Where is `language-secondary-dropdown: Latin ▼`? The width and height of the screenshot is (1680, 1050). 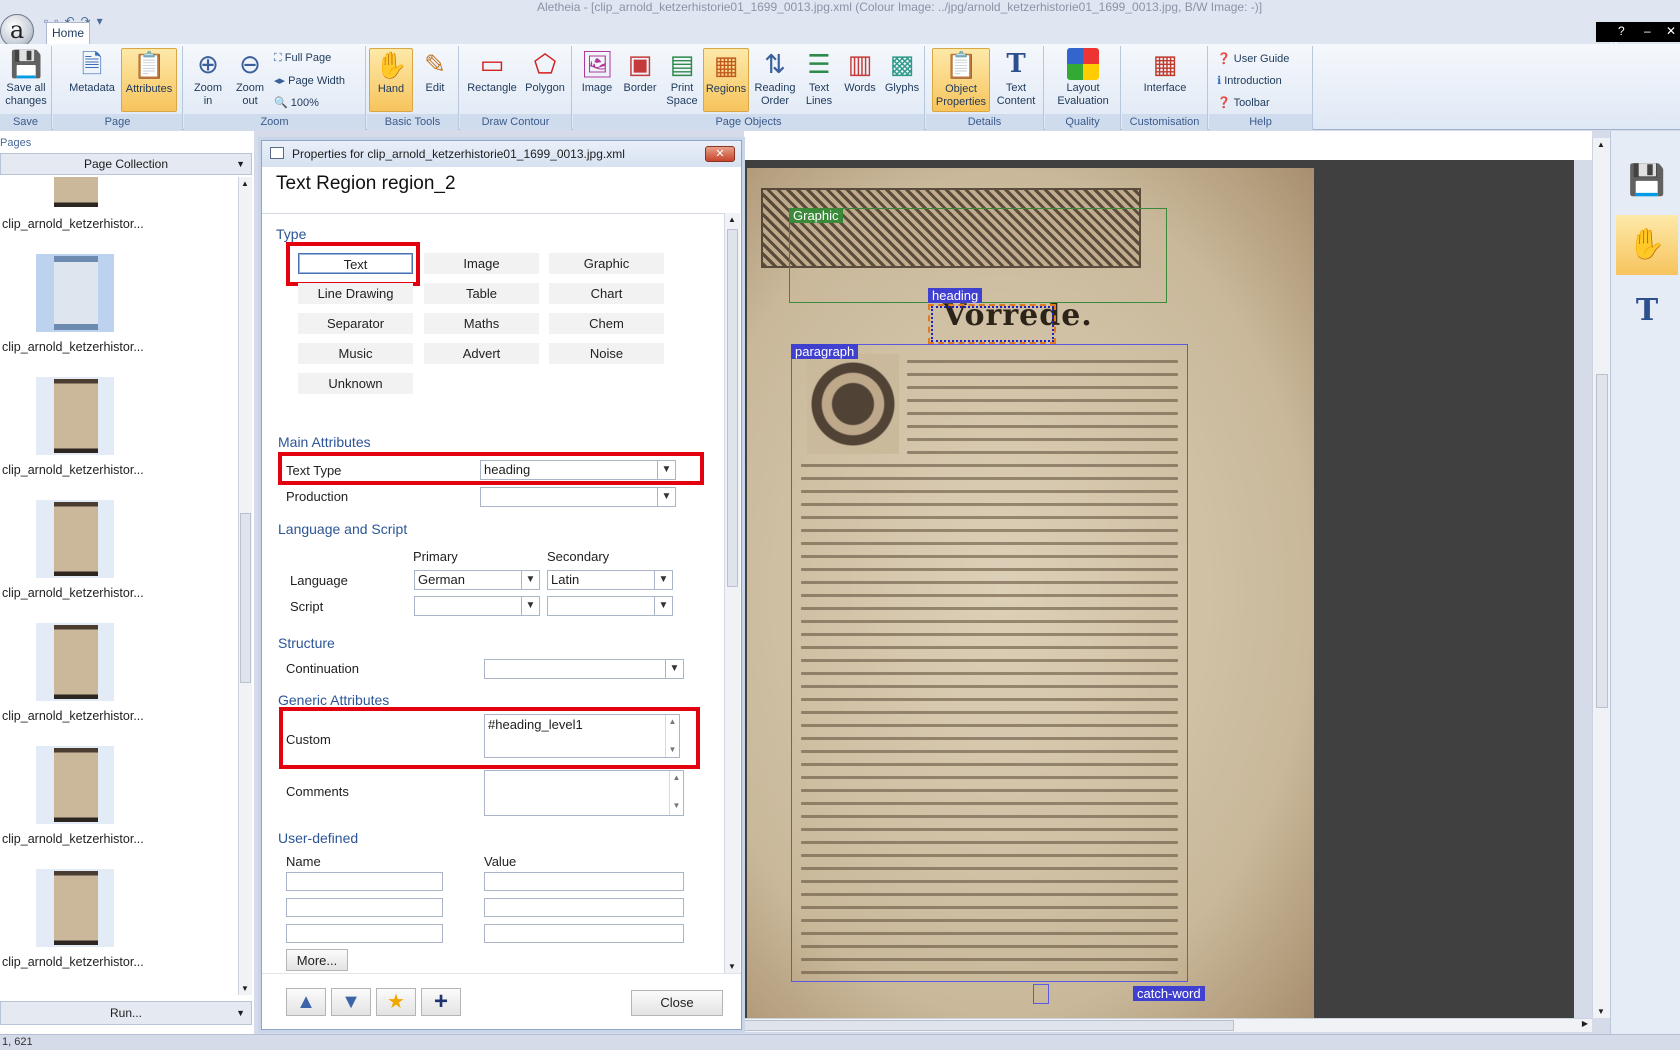 language-secondary-dropdown: Latin ▼ is located at coordinates (610, 580).